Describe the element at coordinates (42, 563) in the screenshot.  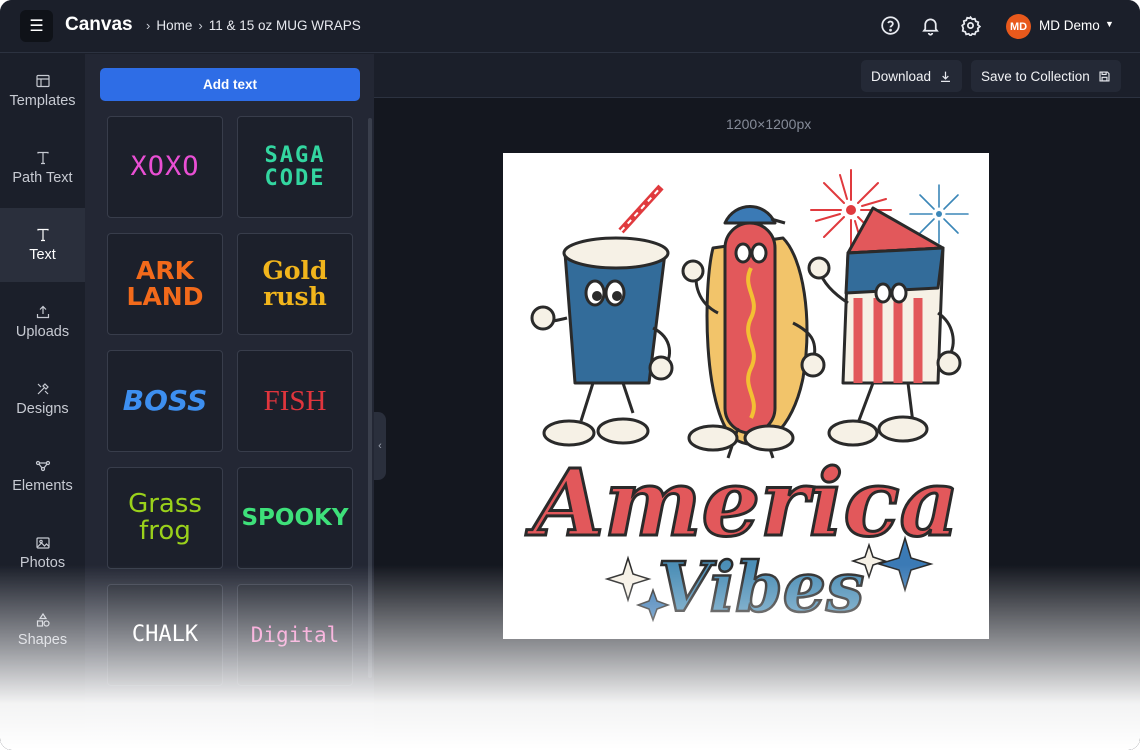
I see `nav-label: Photos` at that location.